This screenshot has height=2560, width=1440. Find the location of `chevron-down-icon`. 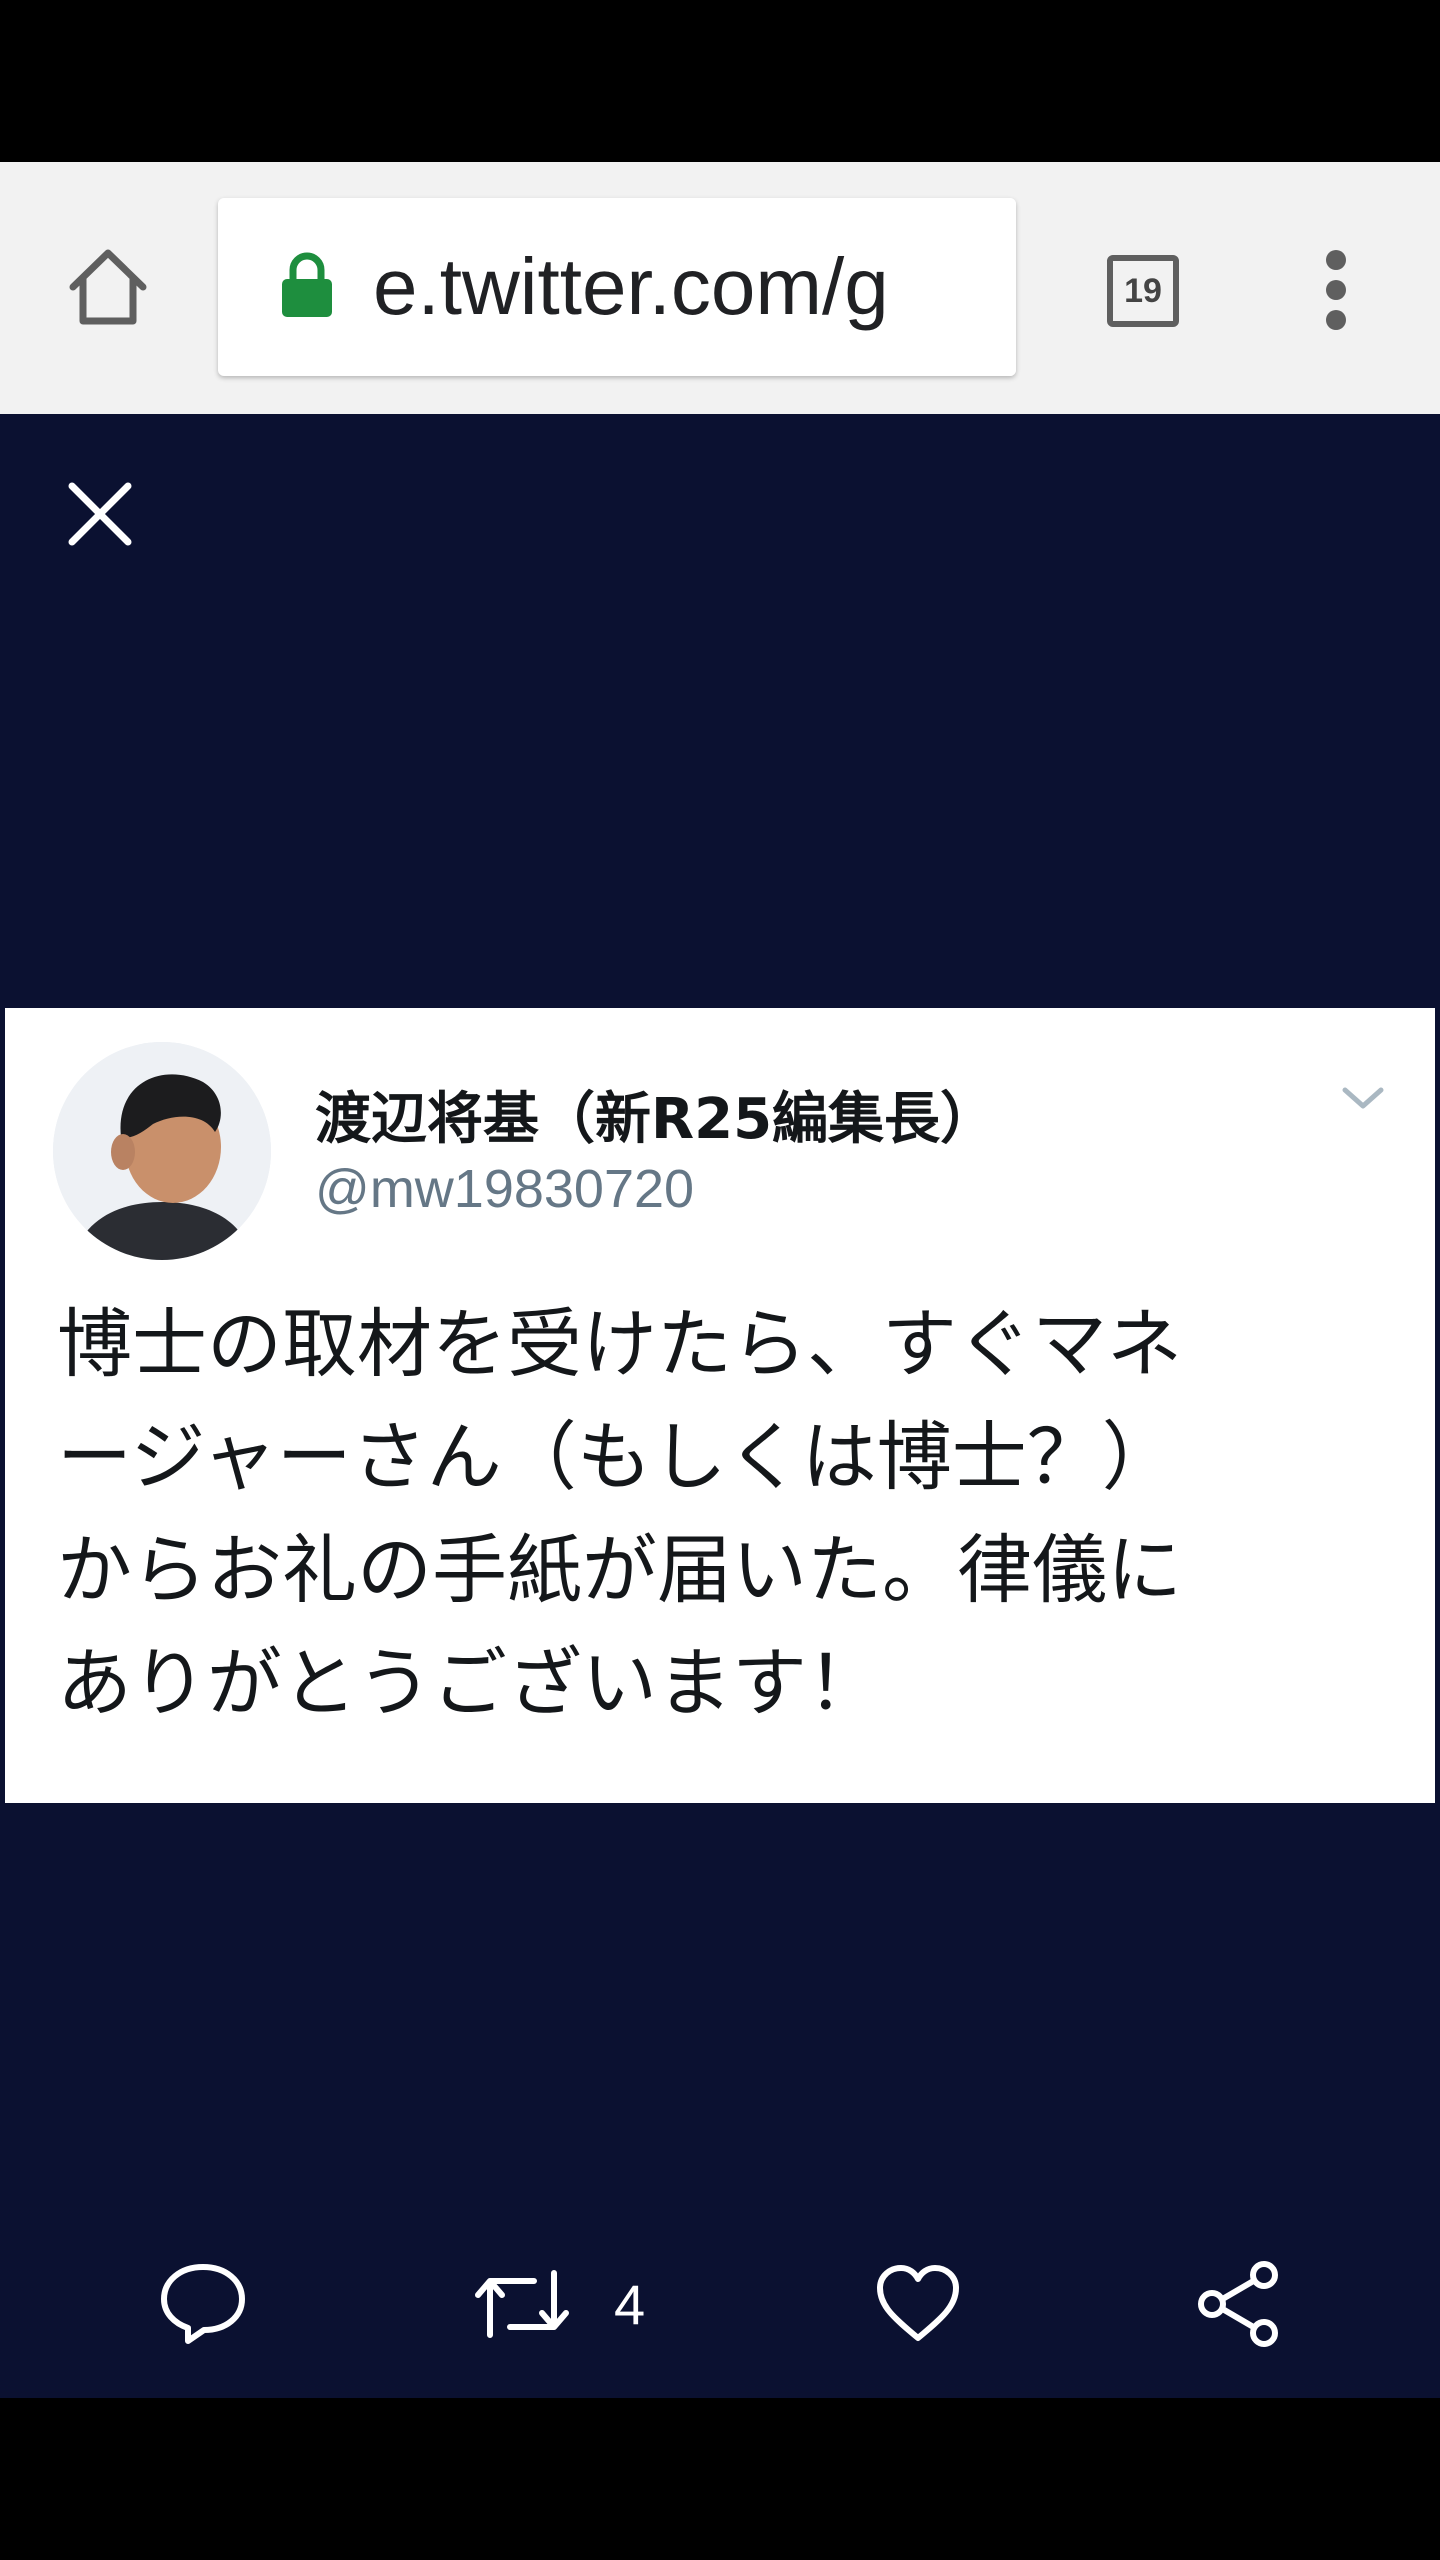

chevron-down-icon is located at coordinates (1363, 1098).